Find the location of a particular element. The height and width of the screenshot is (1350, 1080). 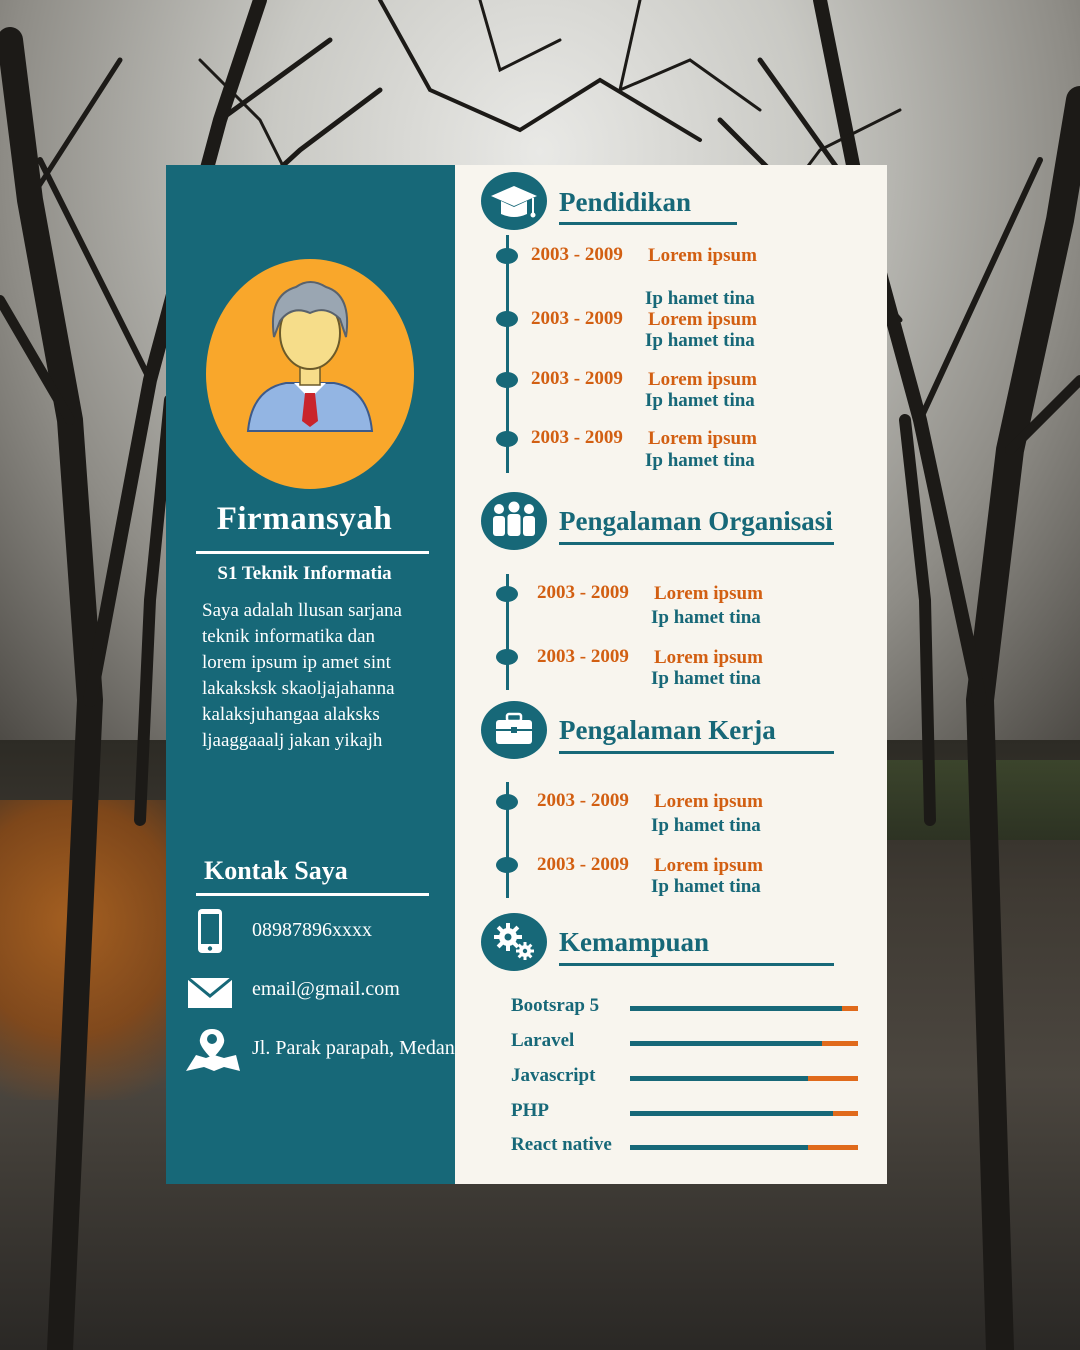

map-pin-icon is located at coordinates (213, 1050).